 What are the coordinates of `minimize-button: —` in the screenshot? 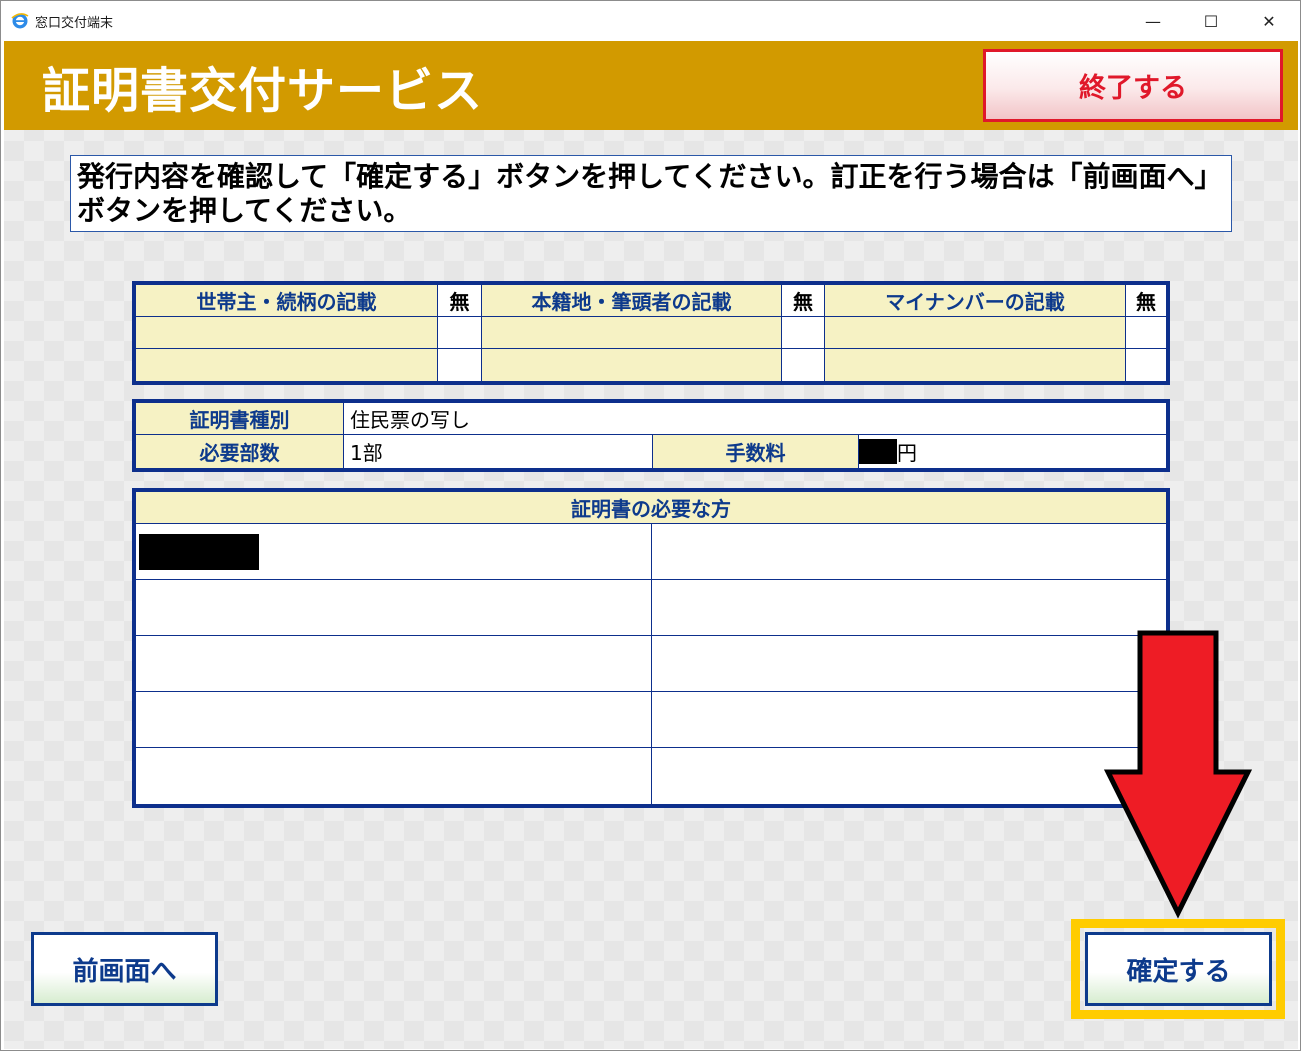 It's located at (1153, 21).